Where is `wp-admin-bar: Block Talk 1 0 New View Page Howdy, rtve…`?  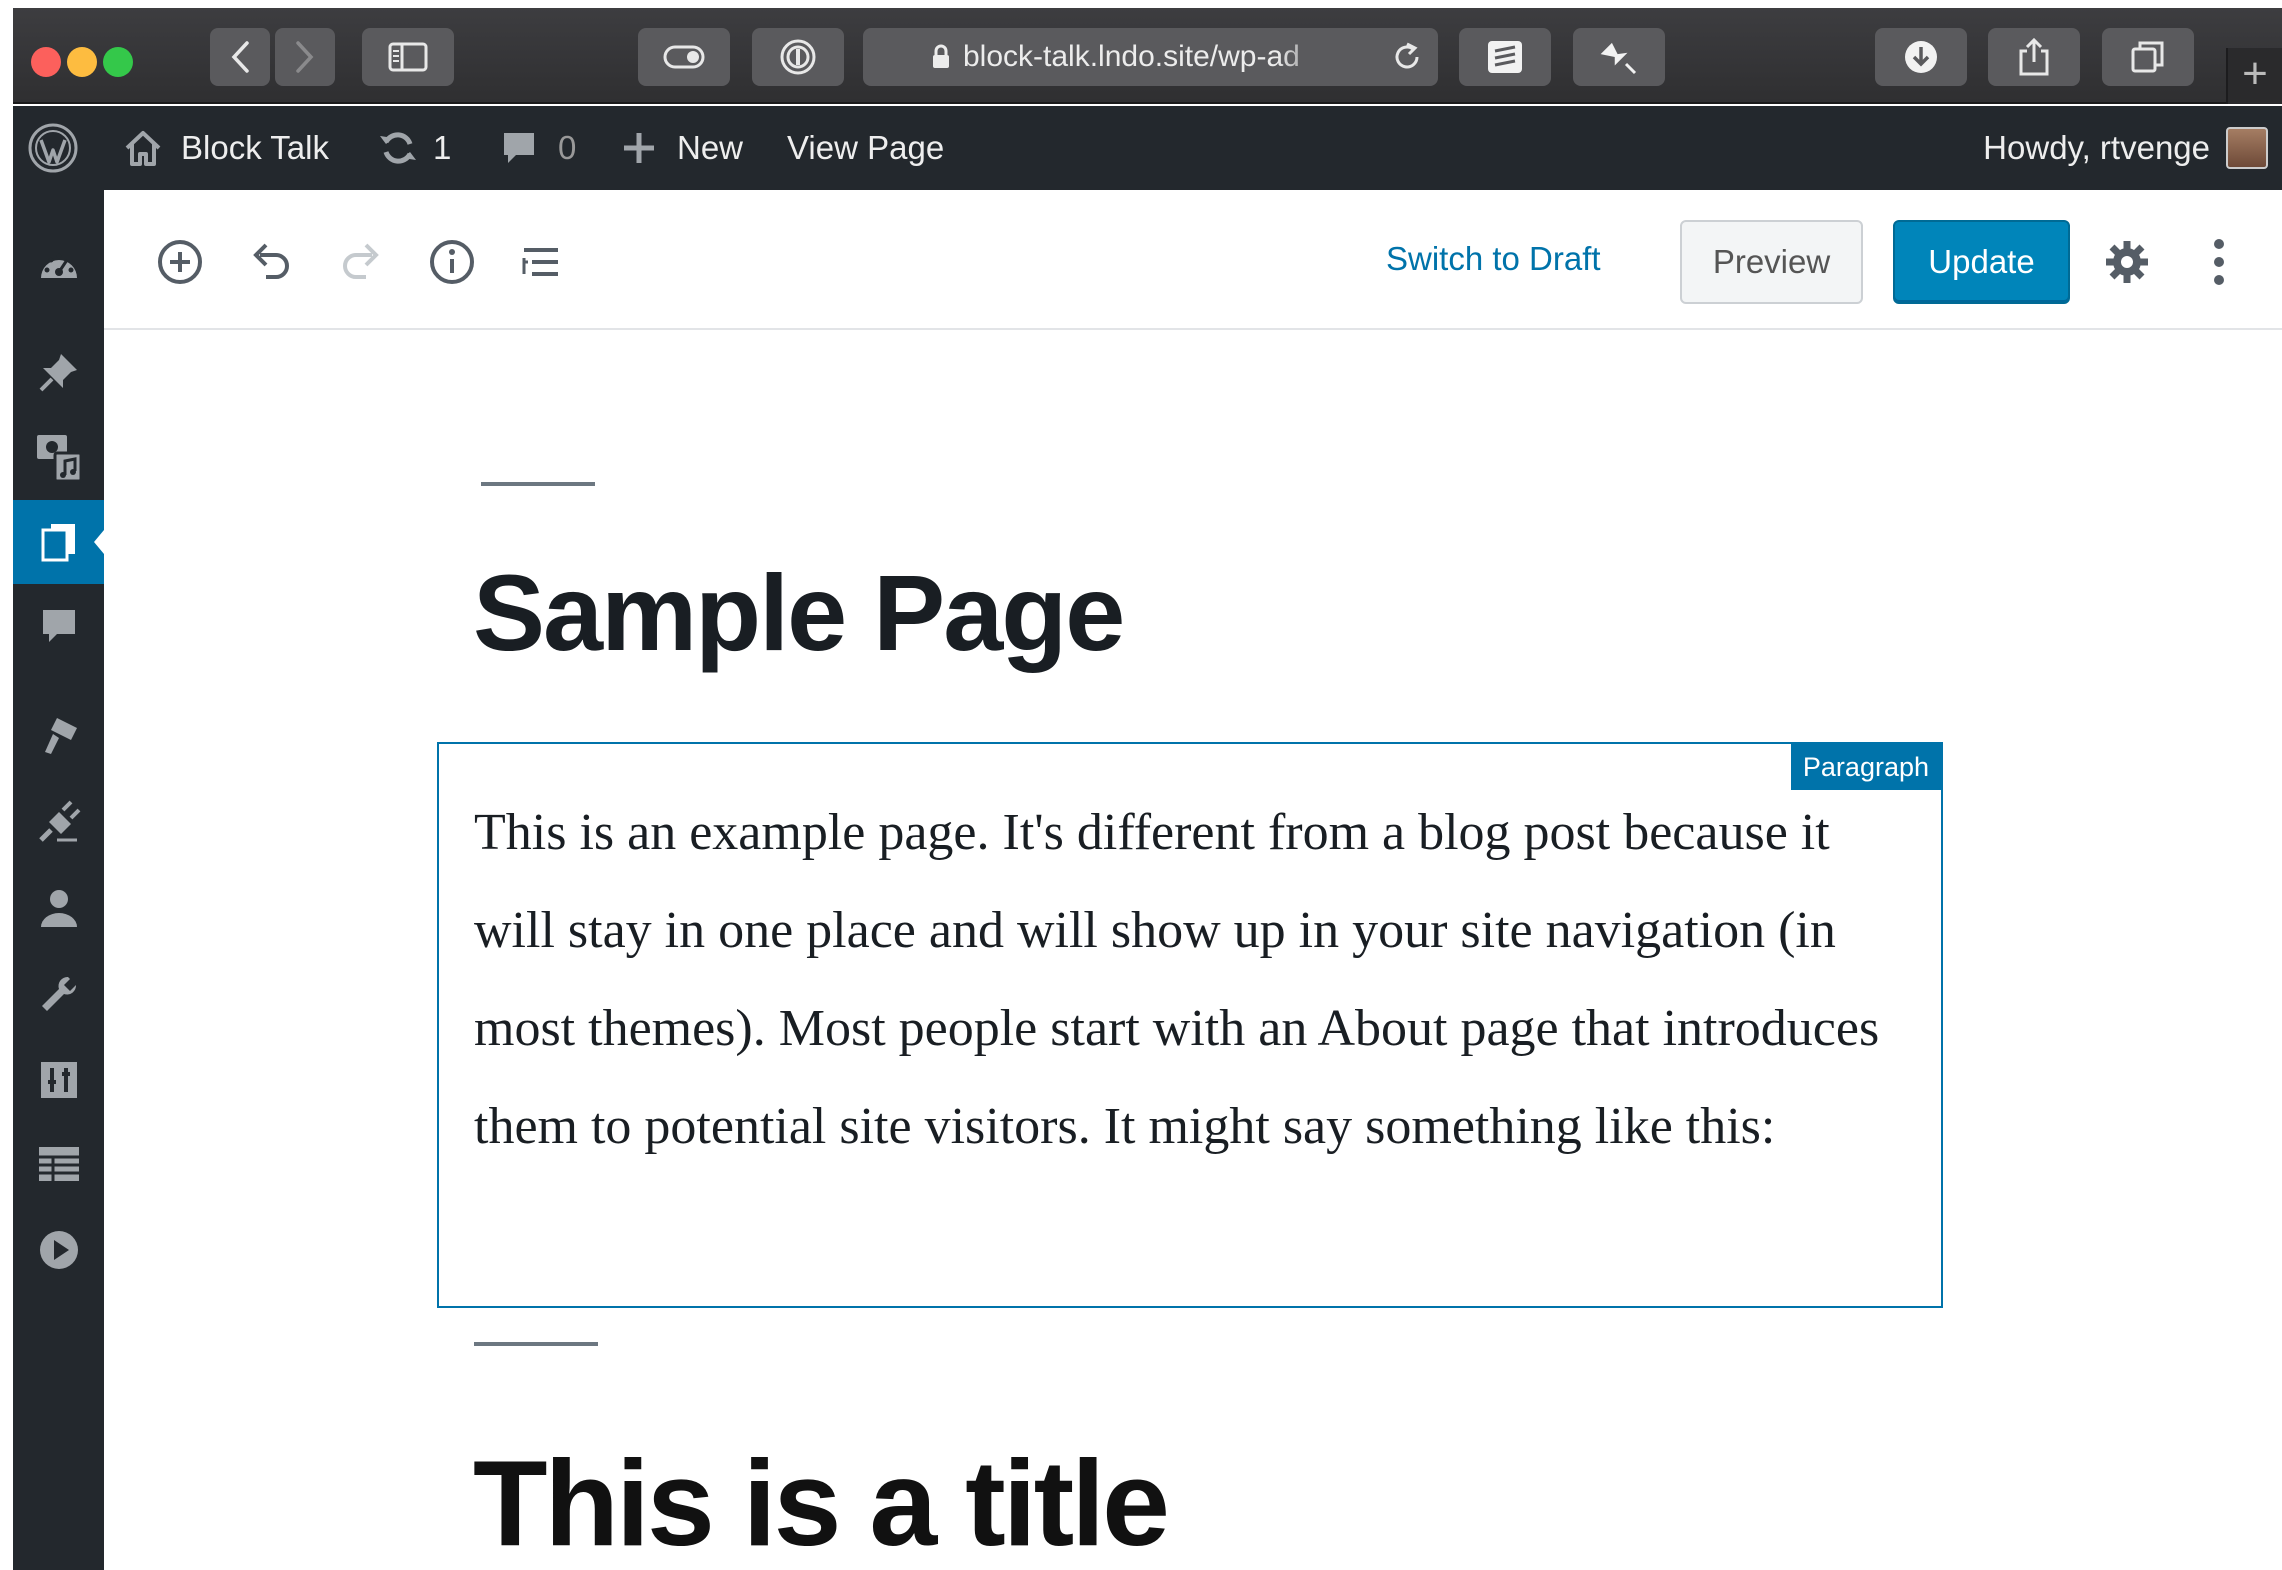
wp-admin-bar: Block Talk 1 0 New View Page Howdy, rtve… is located at coordinates (1147, 148).